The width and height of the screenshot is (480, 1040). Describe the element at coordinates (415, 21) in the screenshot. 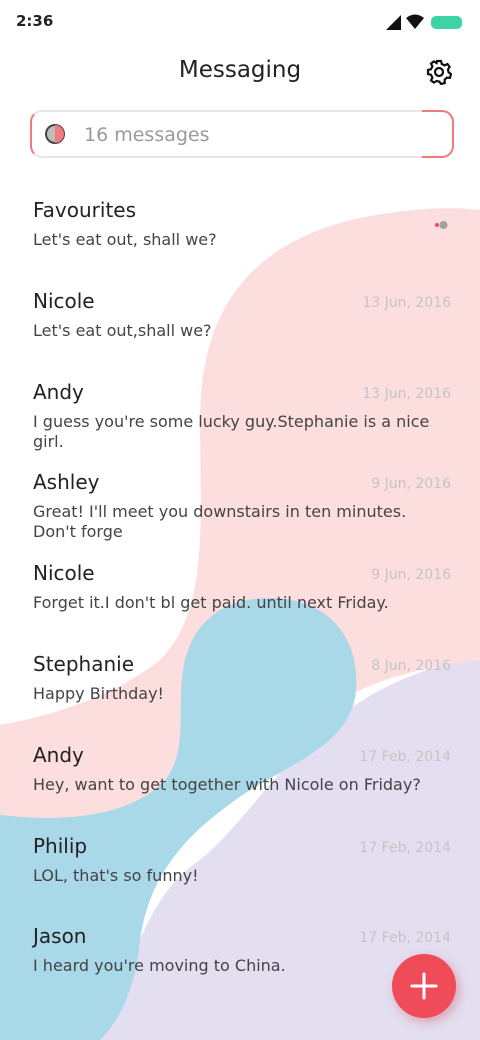

I see `wifi-icon` at that location.